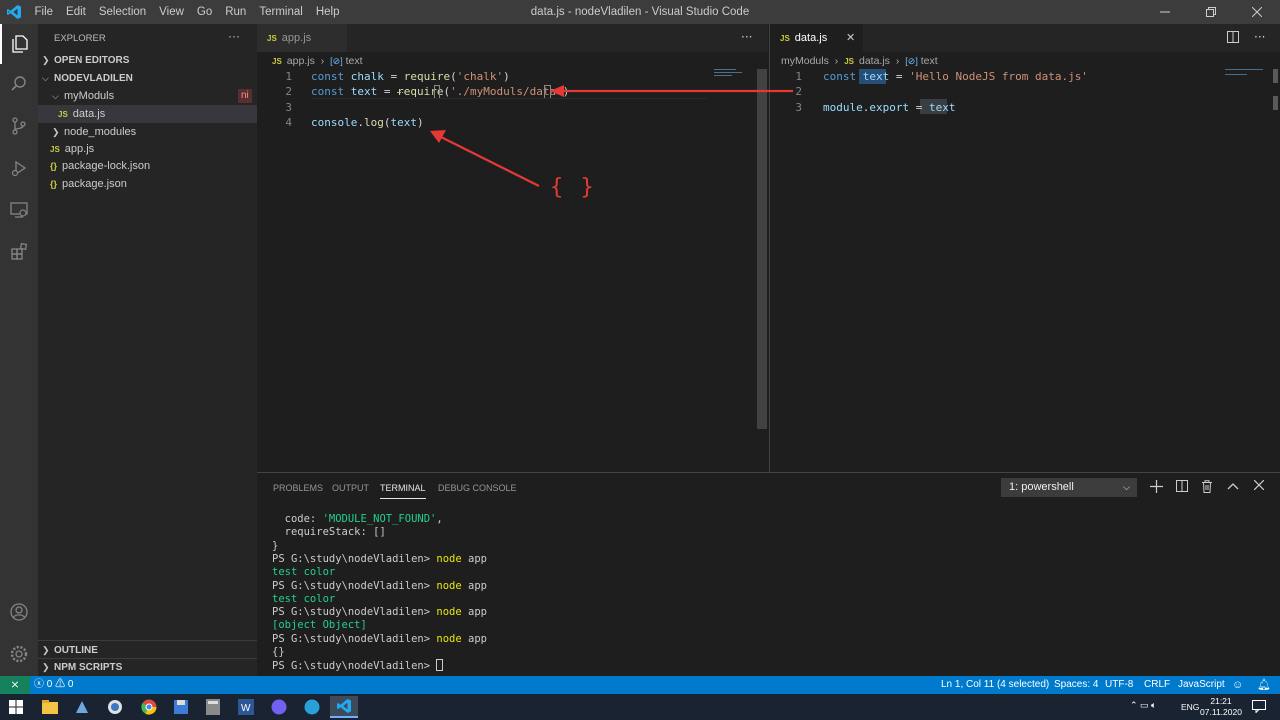  I want to click on terminal-token: test color, so click(304, 572).